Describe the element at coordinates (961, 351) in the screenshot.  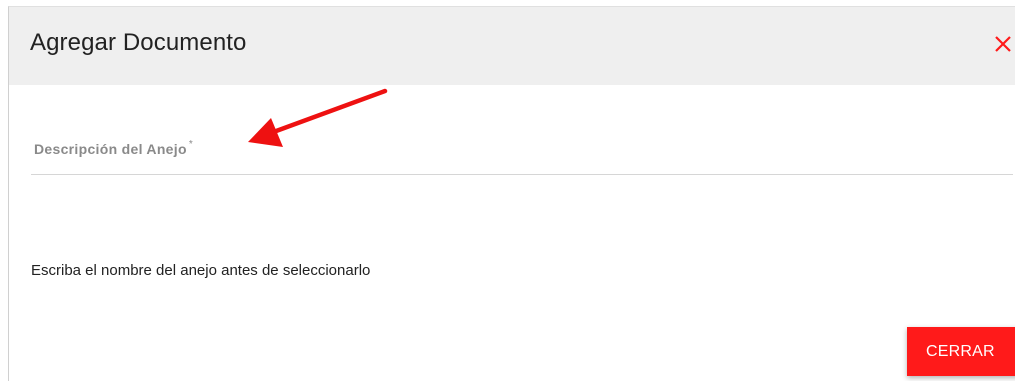
I see `close-dialog-button: CERRAR` at that location.